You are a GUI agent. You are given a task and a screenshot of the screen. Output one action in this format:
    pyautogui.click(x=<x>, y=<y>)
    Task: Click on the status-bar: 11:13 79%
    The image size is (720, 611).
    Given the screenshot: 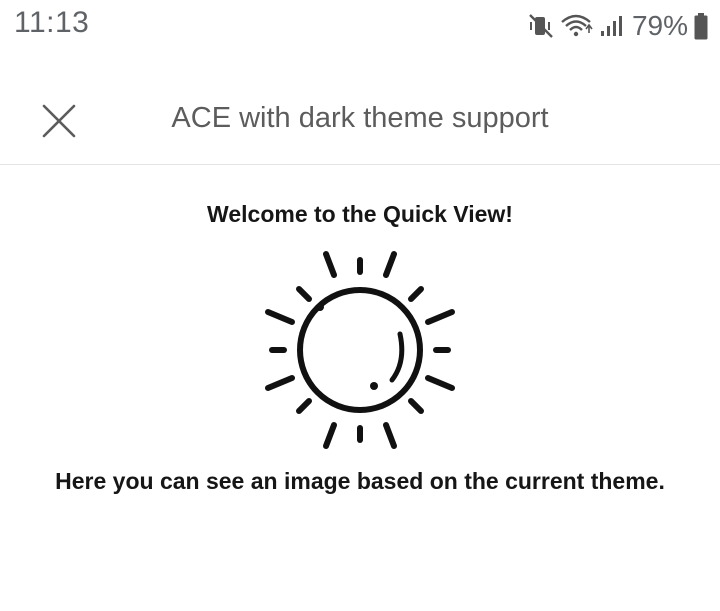 What is the action you would take?
    pyautogui.click(x=360, y=26)
    